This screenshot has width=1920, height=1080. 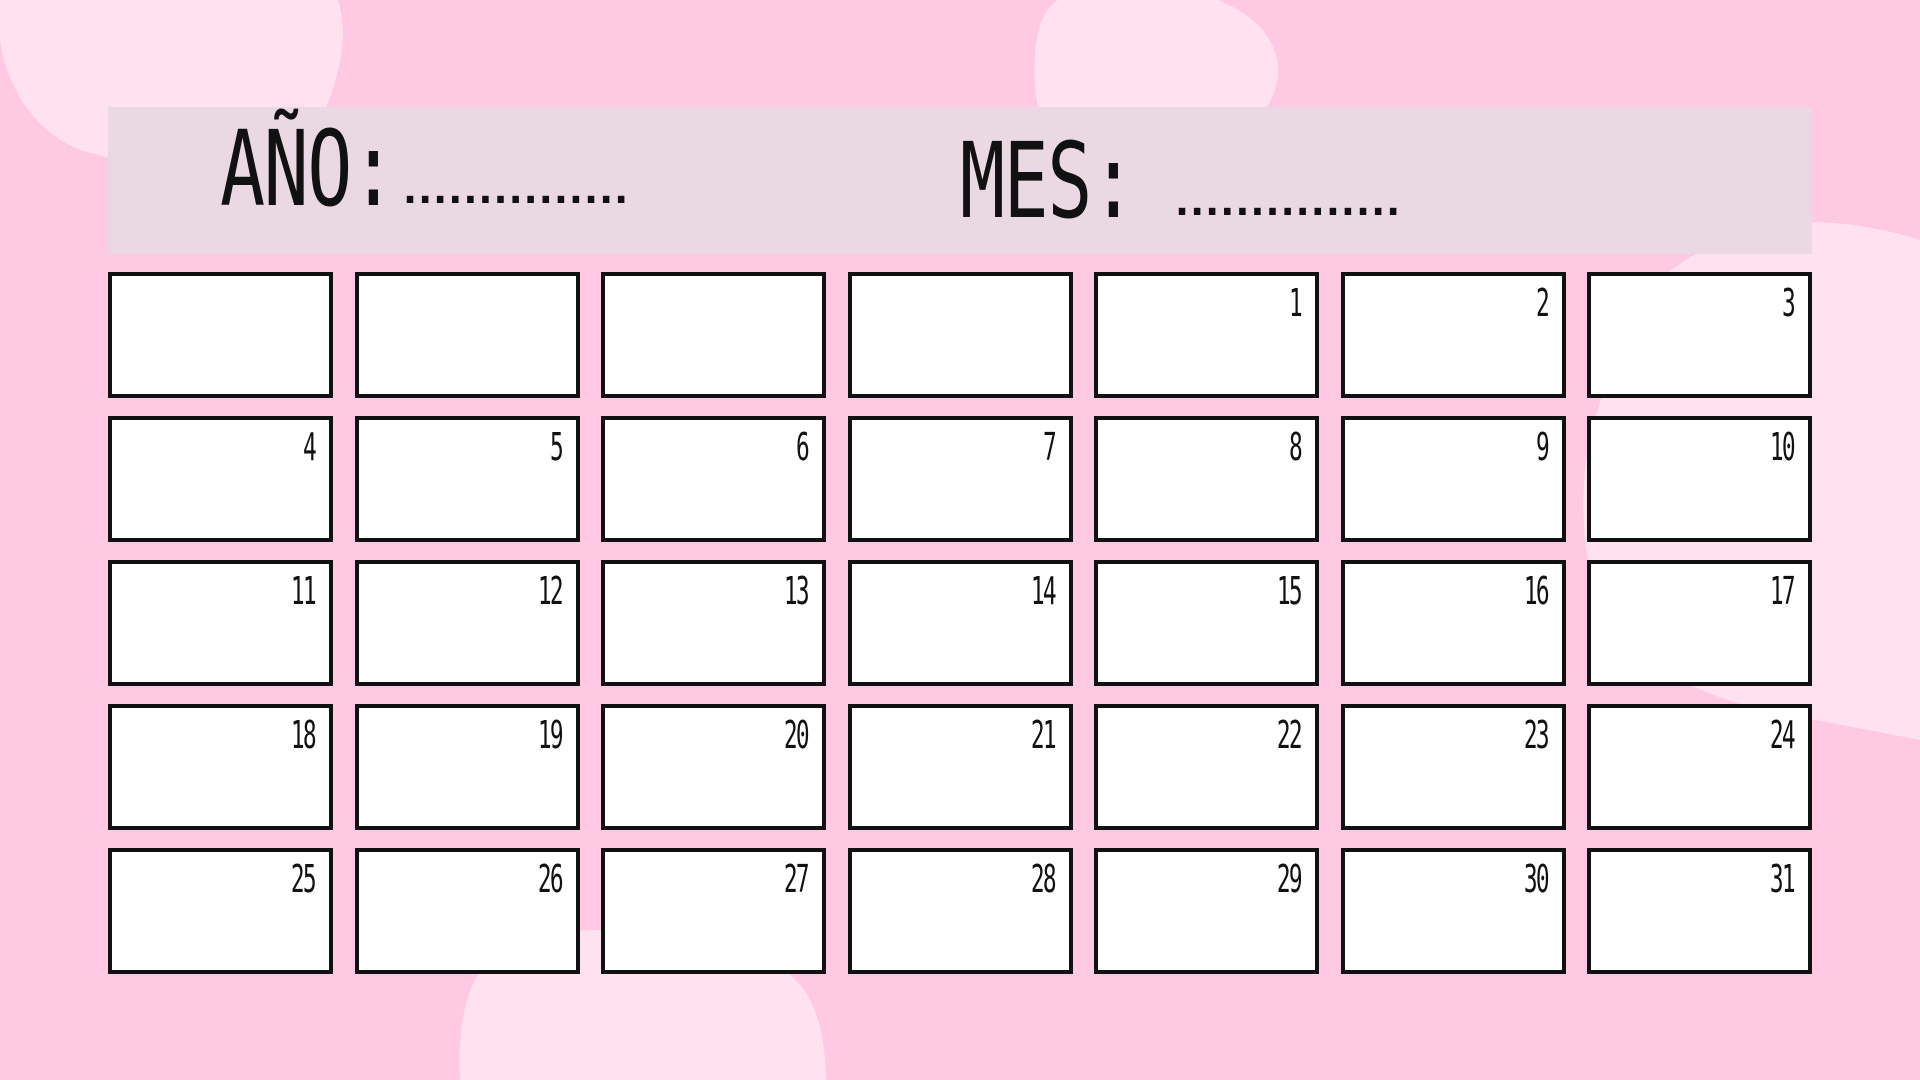 What do you see at coordinates (713, 479) in the screenshot?
I see `day-cell: 6` at bounding box center [713, 479].